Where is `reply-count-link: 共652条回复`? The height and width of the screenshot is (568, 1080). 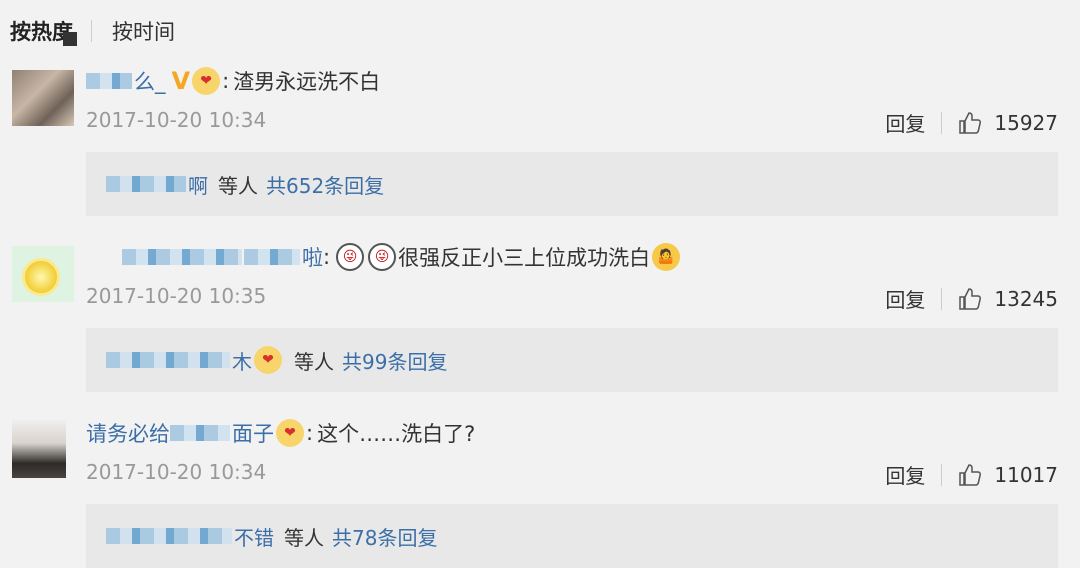
reply-count-link: 共652条回复 is located at coordinates (325, 184).